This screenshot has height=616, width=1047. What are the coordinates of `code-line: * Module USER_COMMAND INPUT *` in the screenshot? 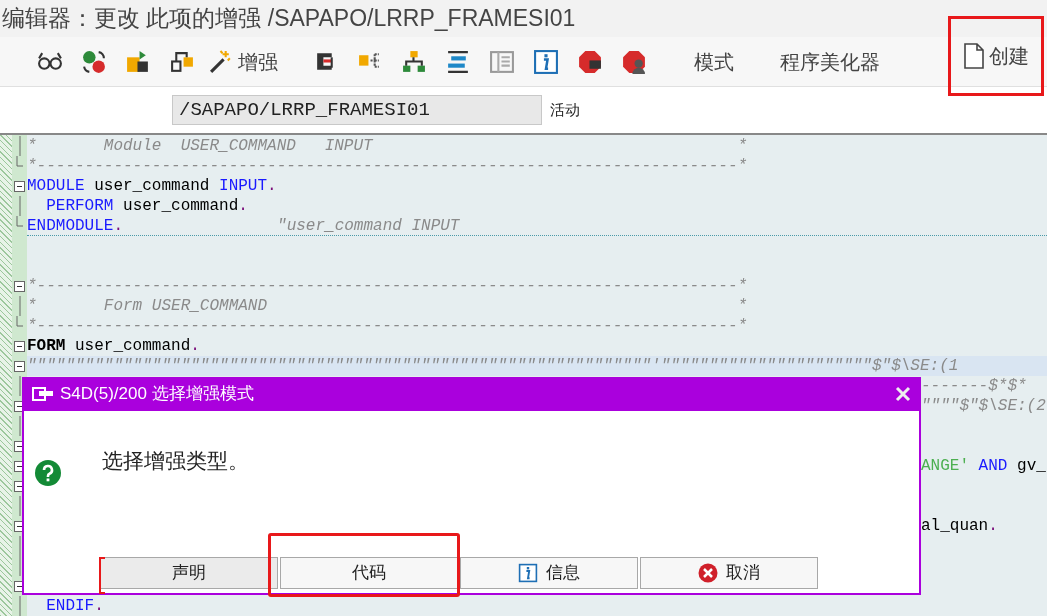 It's located at (387, 146).